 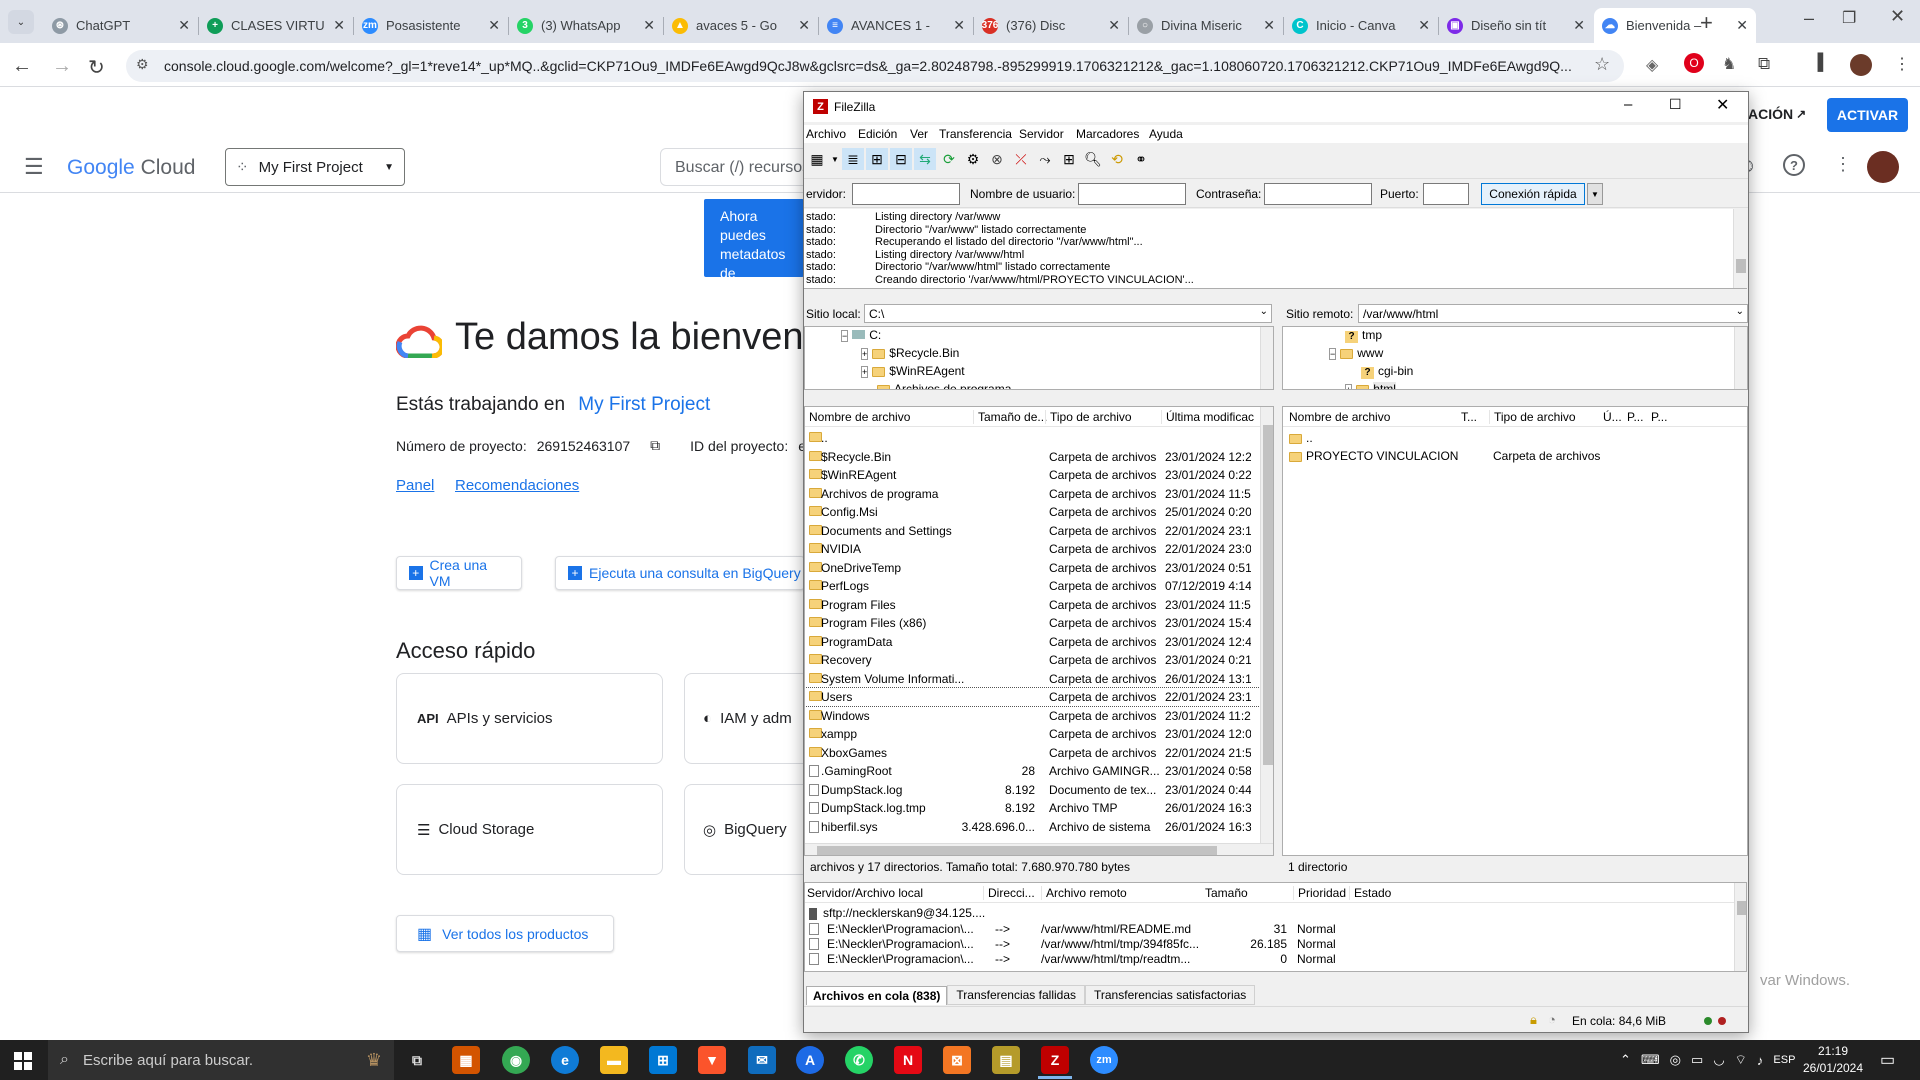 What do you see at coordinates (1166, 134) in the screenshot?
I see `menu-ayuda: Ayuda` at bounding box center [1166, 134].